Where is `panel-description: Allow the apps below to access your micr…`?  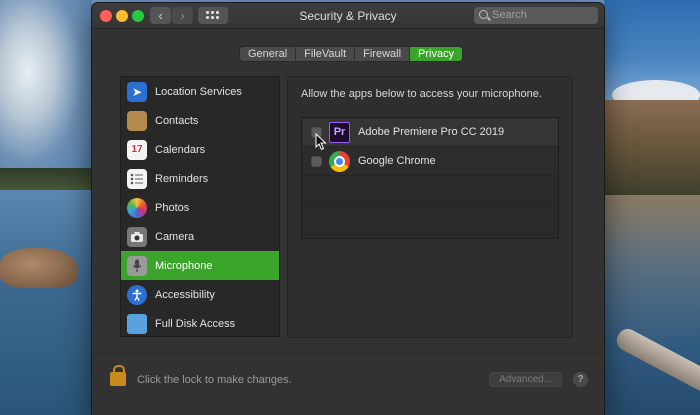 panel-description: Allow the apps below to access your micr… is located at coordinates (421, 94).